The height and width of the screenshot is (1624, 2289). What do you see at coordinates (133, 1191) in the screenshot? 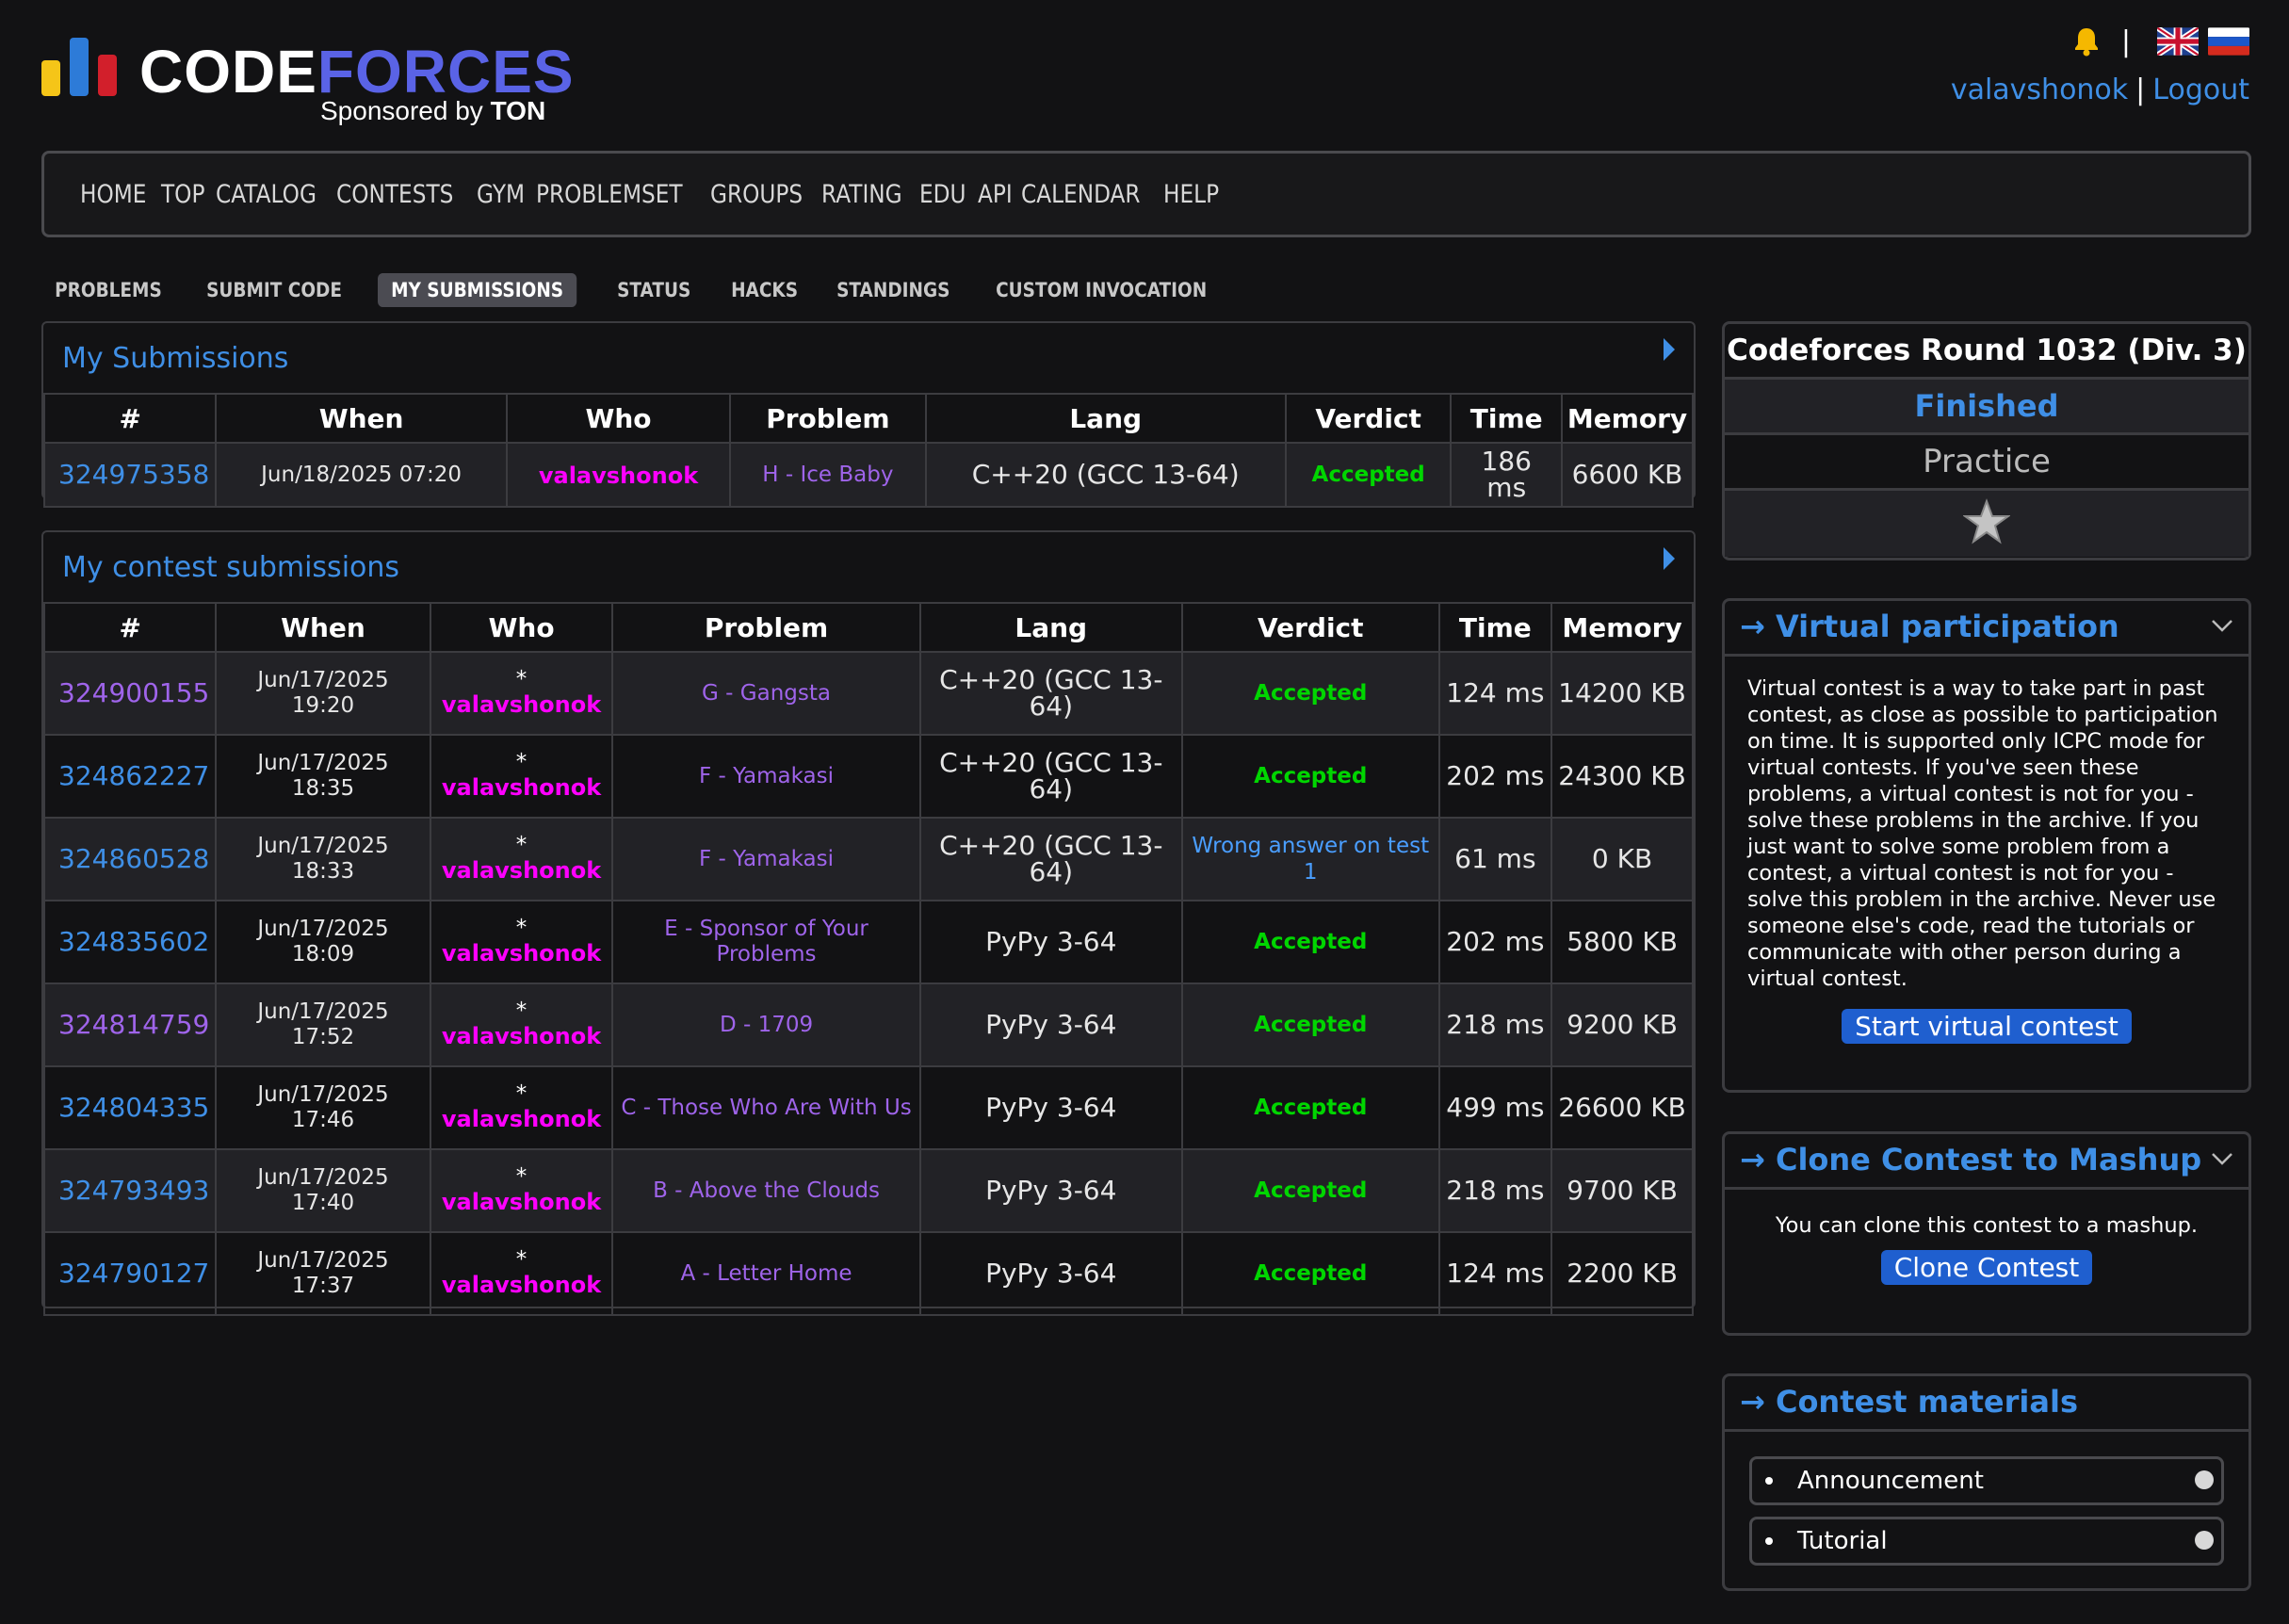
I see `submission-id-link: 324793493` at bounding box center [133, 1191].